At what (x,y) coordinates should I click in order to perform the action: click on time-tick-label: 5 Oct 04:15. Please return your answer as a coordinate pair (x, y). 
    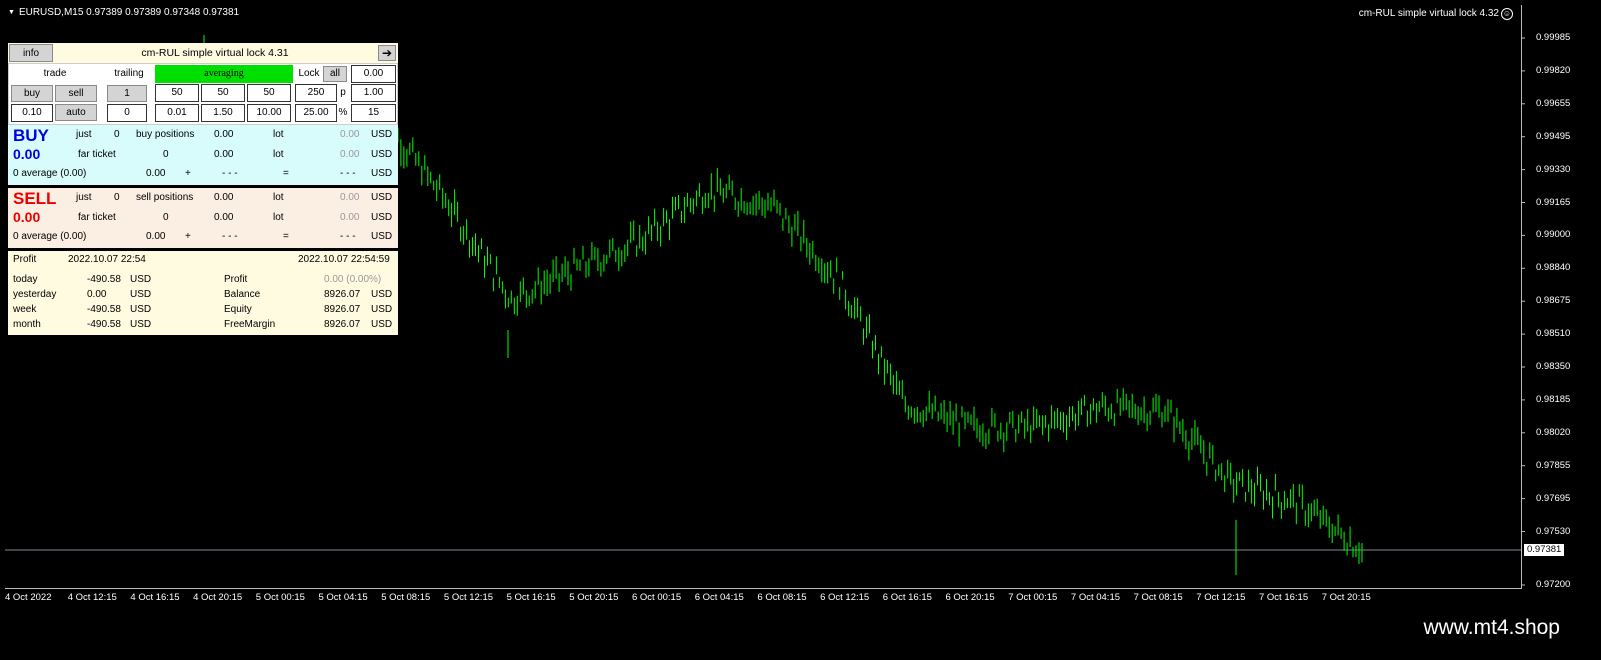
    Looking at the image, I should click on (343, 597).